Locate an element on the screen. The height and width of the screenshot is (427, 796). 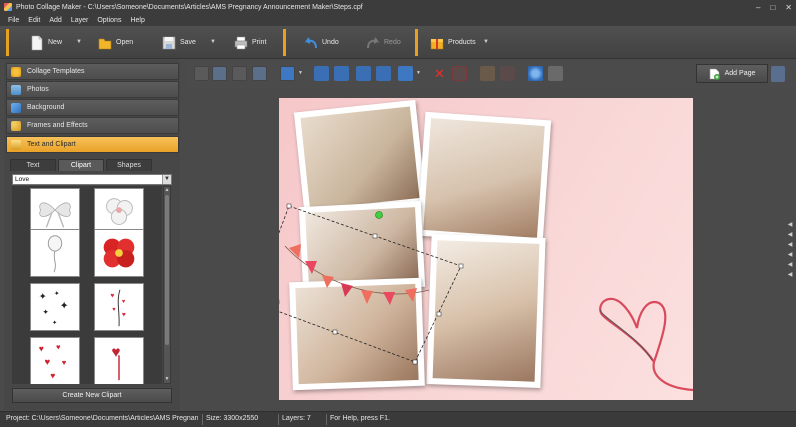
print-button: Print is located at coordinates (250, 42).